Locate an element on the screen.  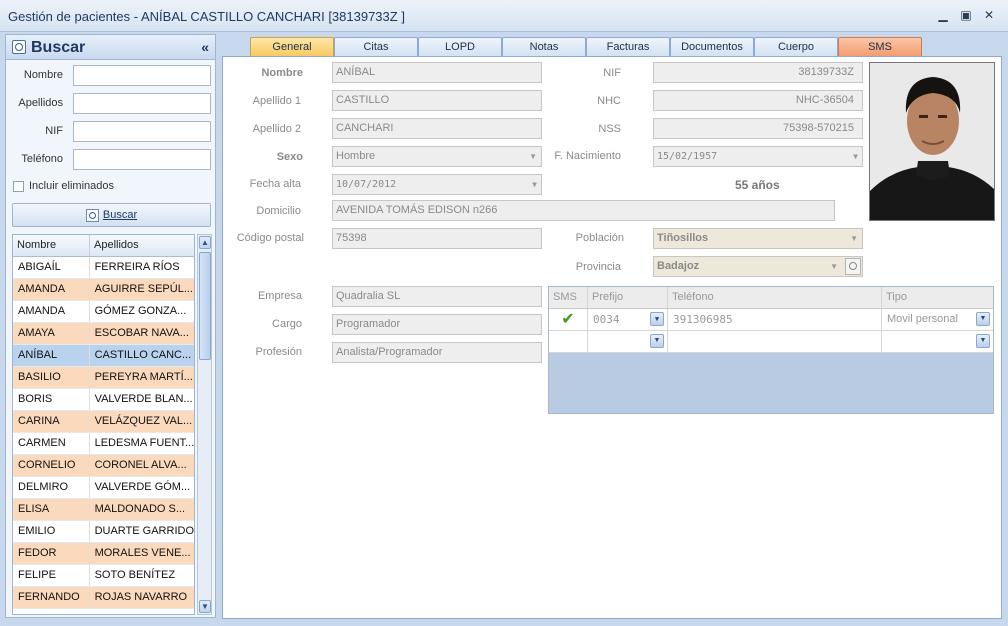
nombre-cell: FERNANDO is located at coordinates (51, 597).